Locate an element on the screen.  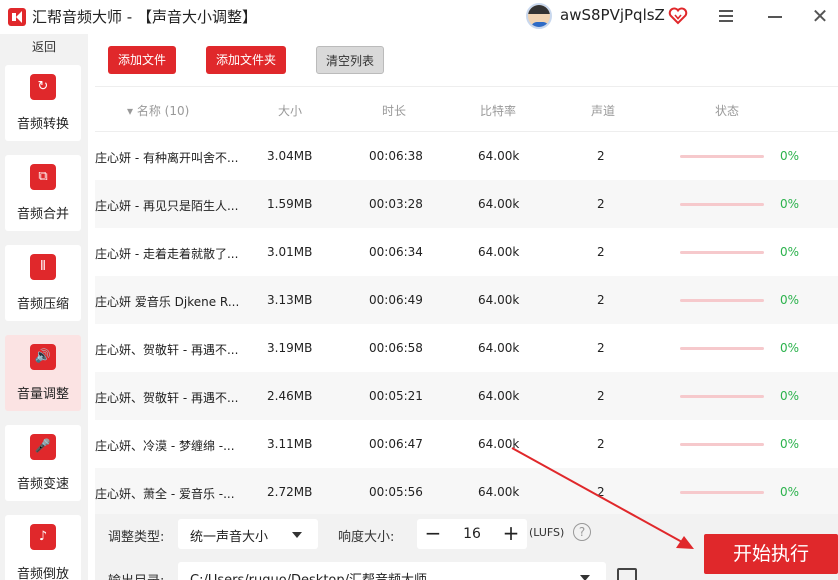
table-row: 庄心妍 - 走着走着就散了... 3.01MB 00:06:34 64.00k 2 0% is located at coordinates (466, 252).